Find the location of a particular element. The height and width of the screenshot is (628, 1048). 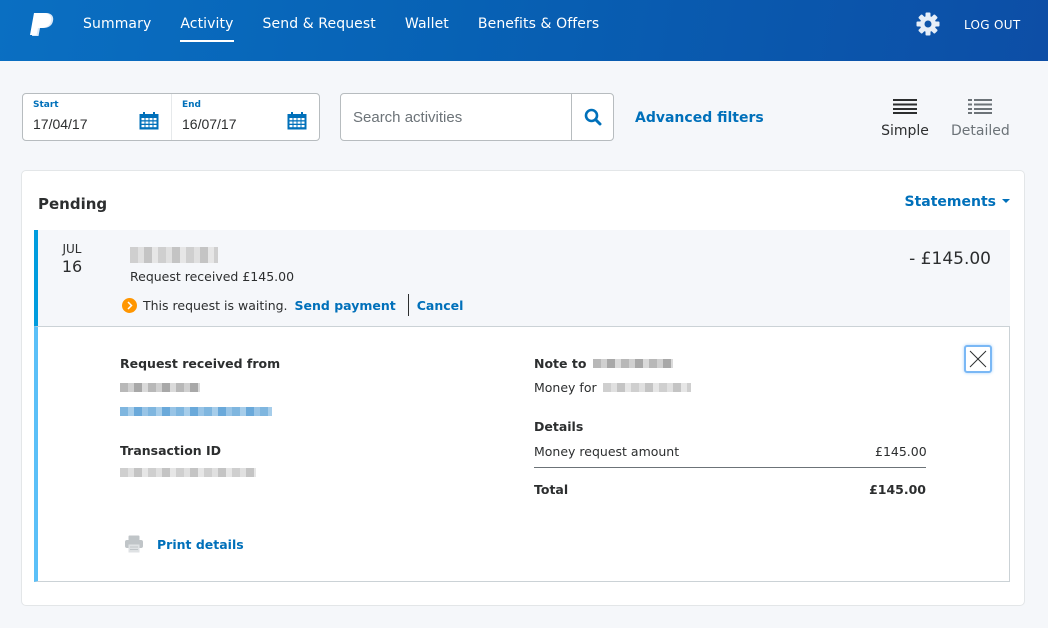

advanced-filters-link: Advanced filters is located at coordinates (699, 118).